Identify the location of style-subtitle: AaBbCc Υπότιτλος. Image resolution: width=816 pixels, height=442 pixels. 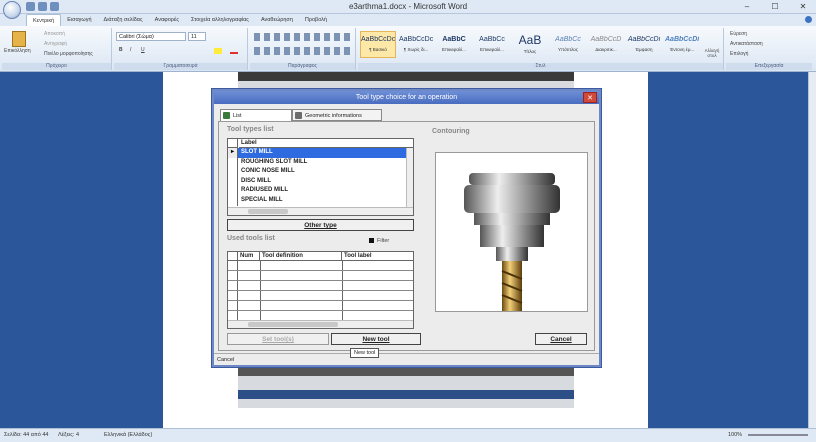
(568, 44).